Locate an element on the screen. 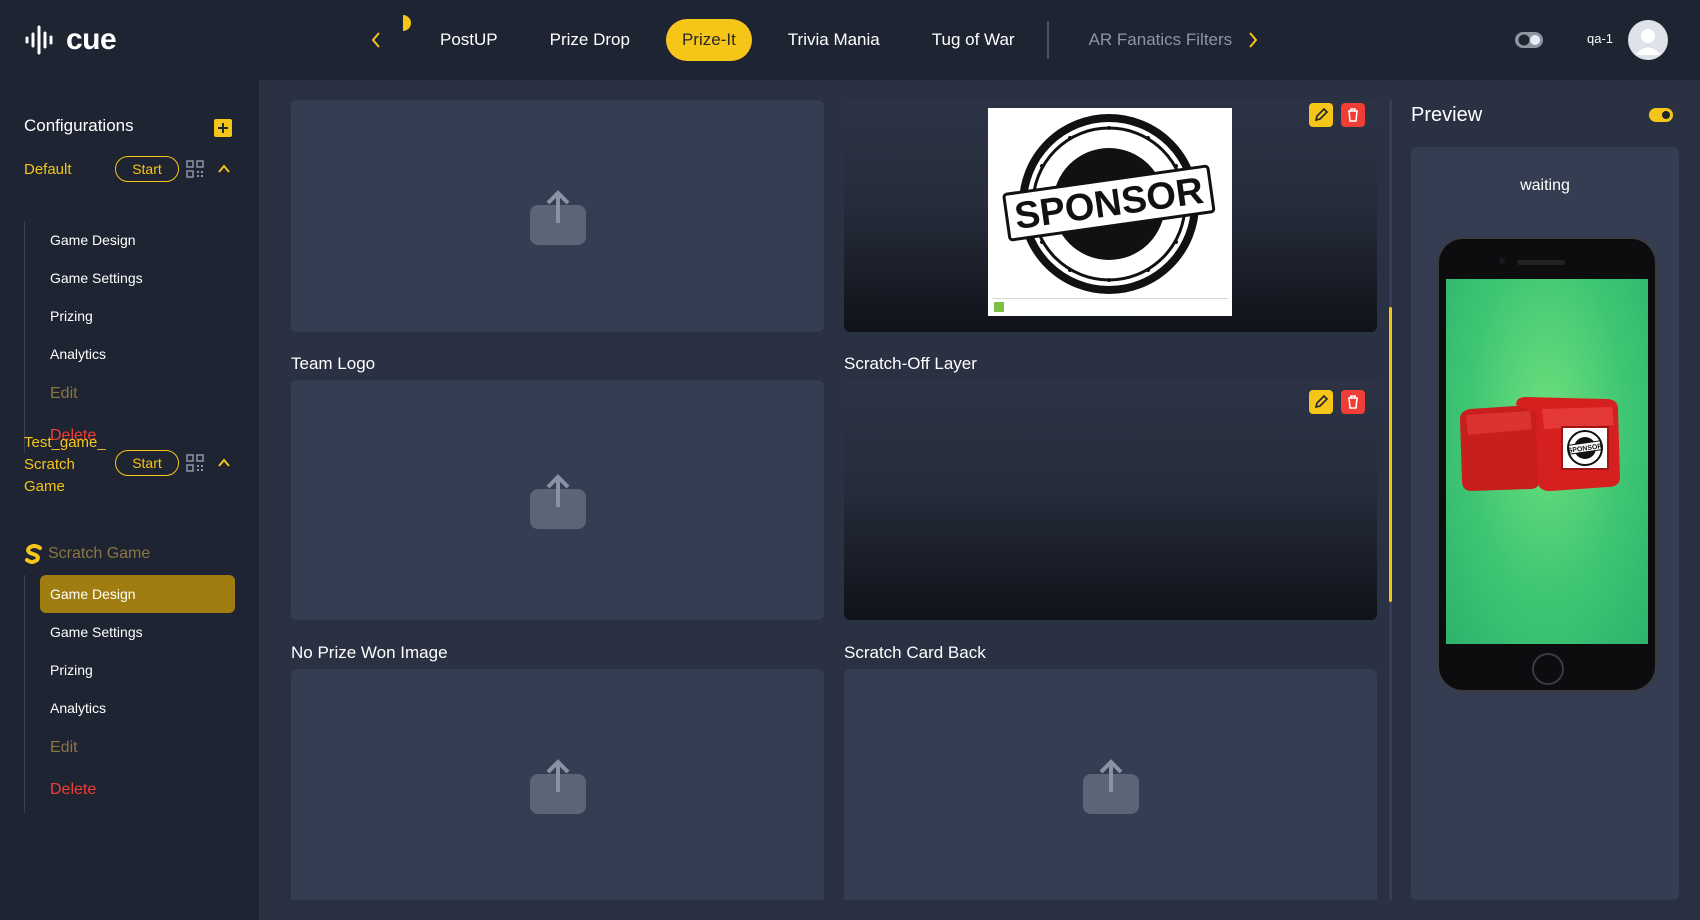 The height and width of the screenshot is (920, 1700). scratch-card-back-upload is located at coordinates (1110, 784).